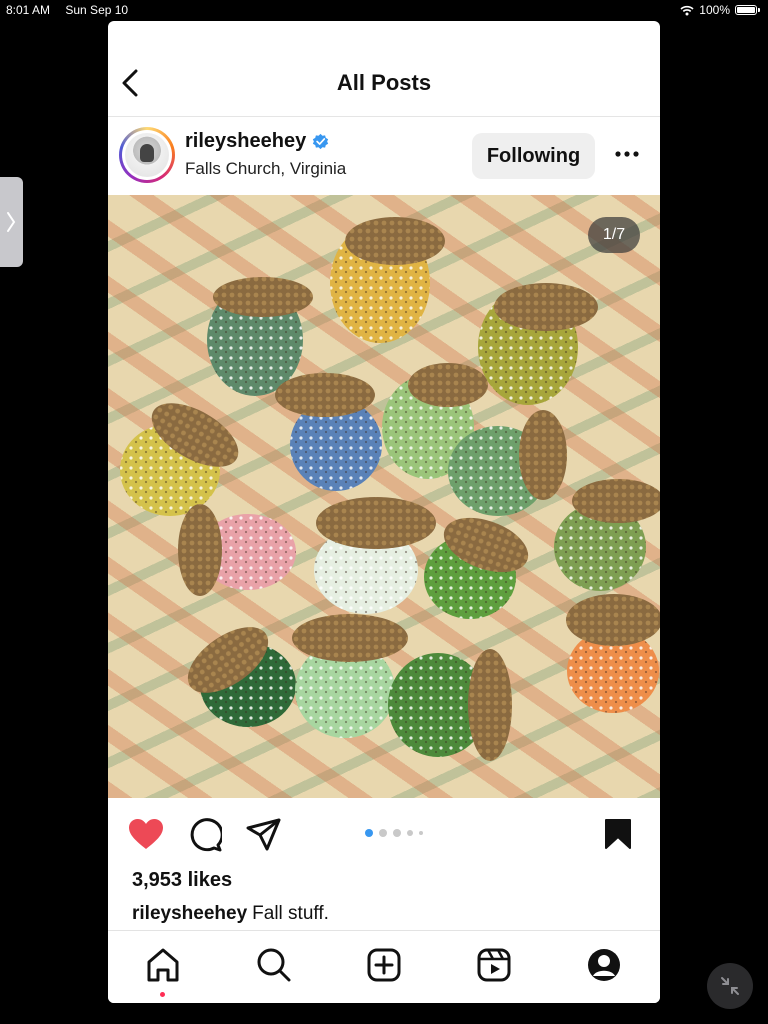  I want to click on reels-icon, so click(494, 965).